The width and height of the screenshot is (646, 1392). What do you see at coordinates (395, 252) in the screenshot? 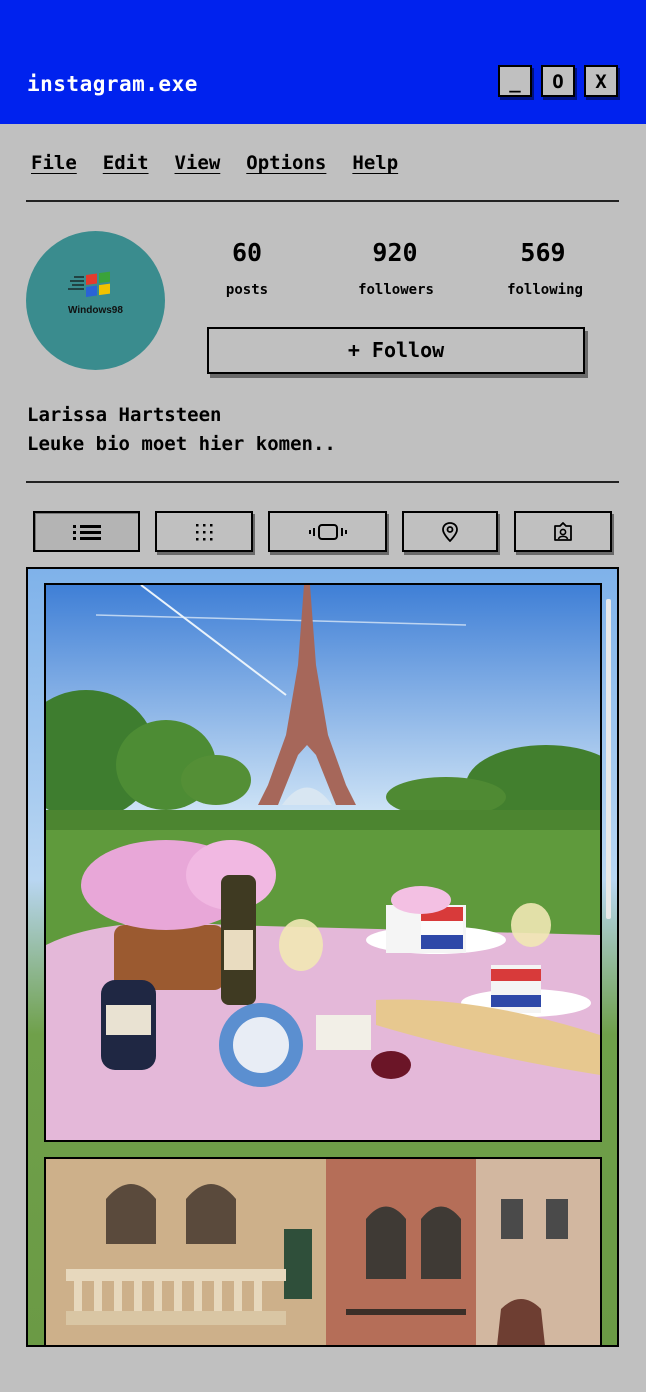
I see `followers-count: 920` at bounding box center [395, 252].